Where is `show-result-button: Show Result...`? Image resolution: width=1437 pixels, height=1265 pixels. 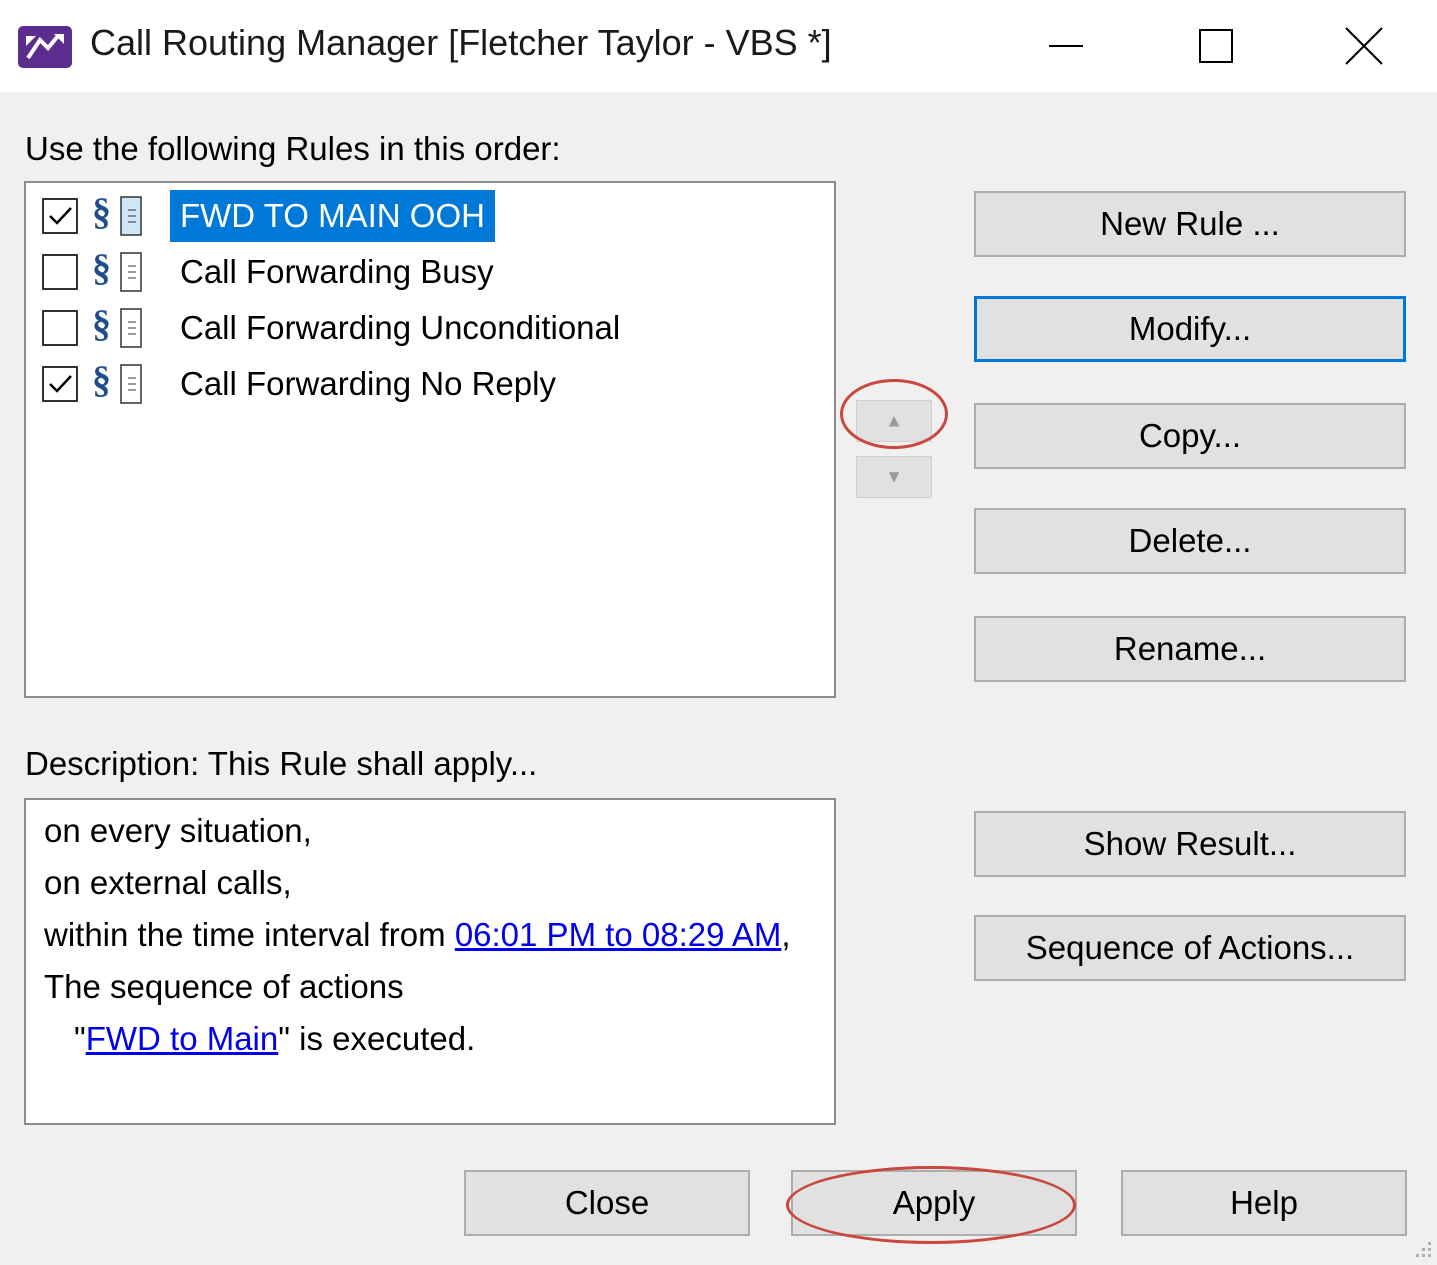 show-result-button: Show Result... is located at coordinates (1190, 844).